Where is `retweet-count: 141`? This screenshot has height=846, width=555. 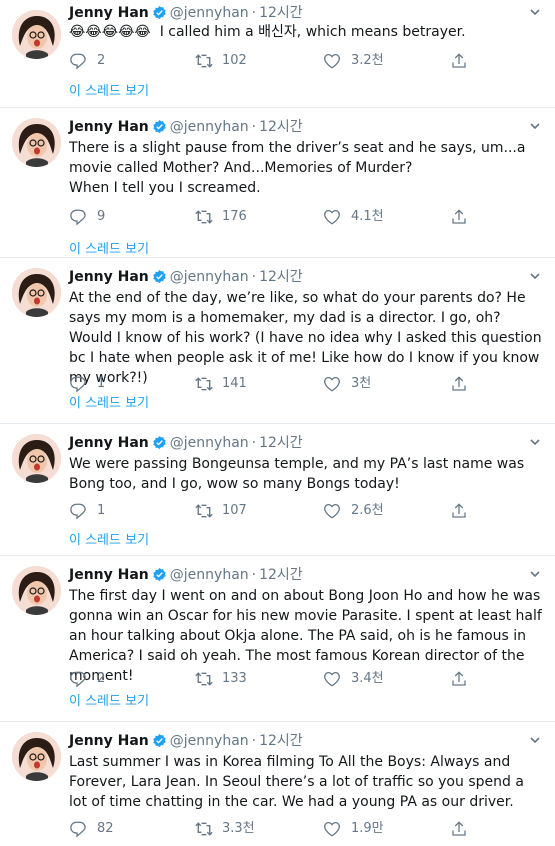
retweet-count: 141 is located at coordinates (234, 383).